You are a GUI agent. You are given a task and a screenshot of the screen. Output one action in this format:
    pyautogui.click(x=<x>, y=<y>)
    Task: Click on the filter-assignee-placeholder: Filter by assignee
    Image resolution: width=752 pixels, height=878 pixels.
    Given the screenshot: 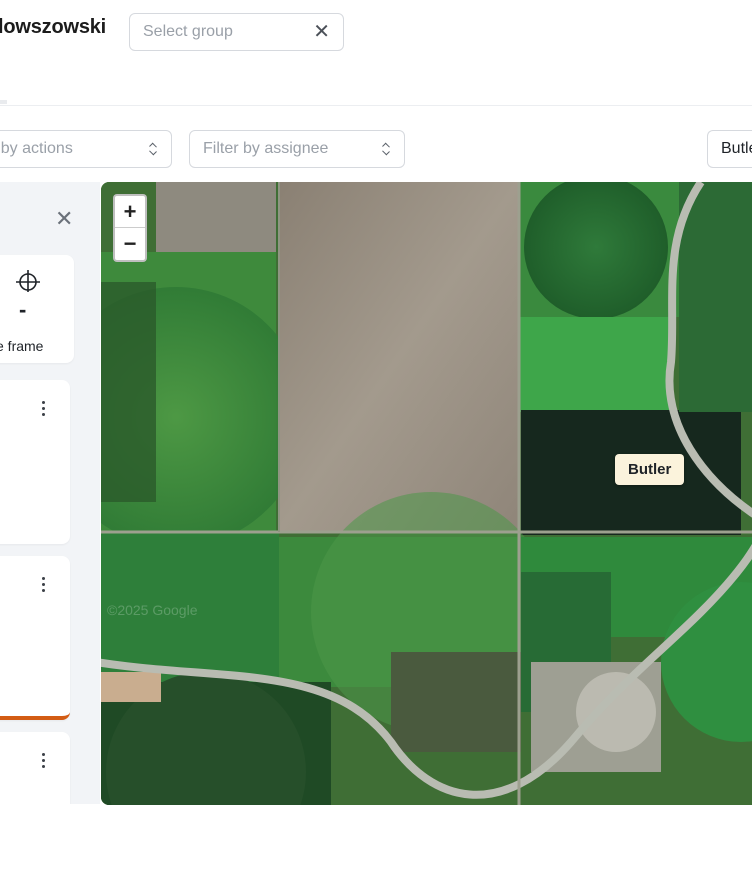 What is the action you would take?
    pyautogui.click(x=266, y=148)
    